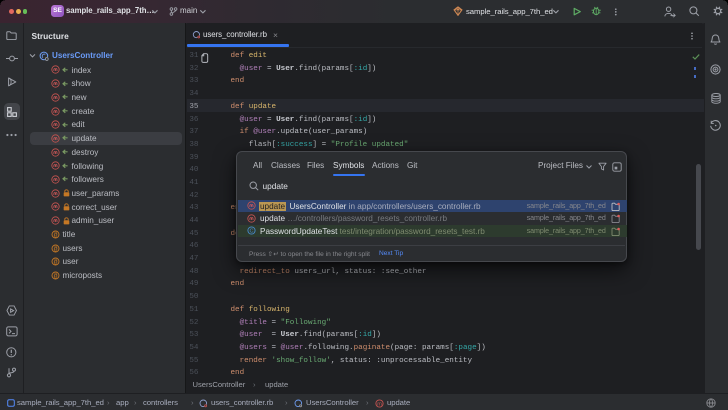 The width and height of the screenshot is (728, 410). What do you see at coordinates (379, 404) in the screenshot?
I see `svg-text: m` at bounding box center [379, 404].